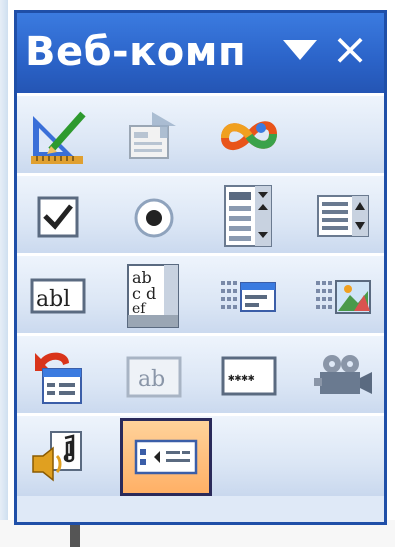 This screenshot has height=547, width=395. Describe the element at coordinates (300, 50) in the screenshot. I see `toolbox-options-dropdown-icon` at that location.